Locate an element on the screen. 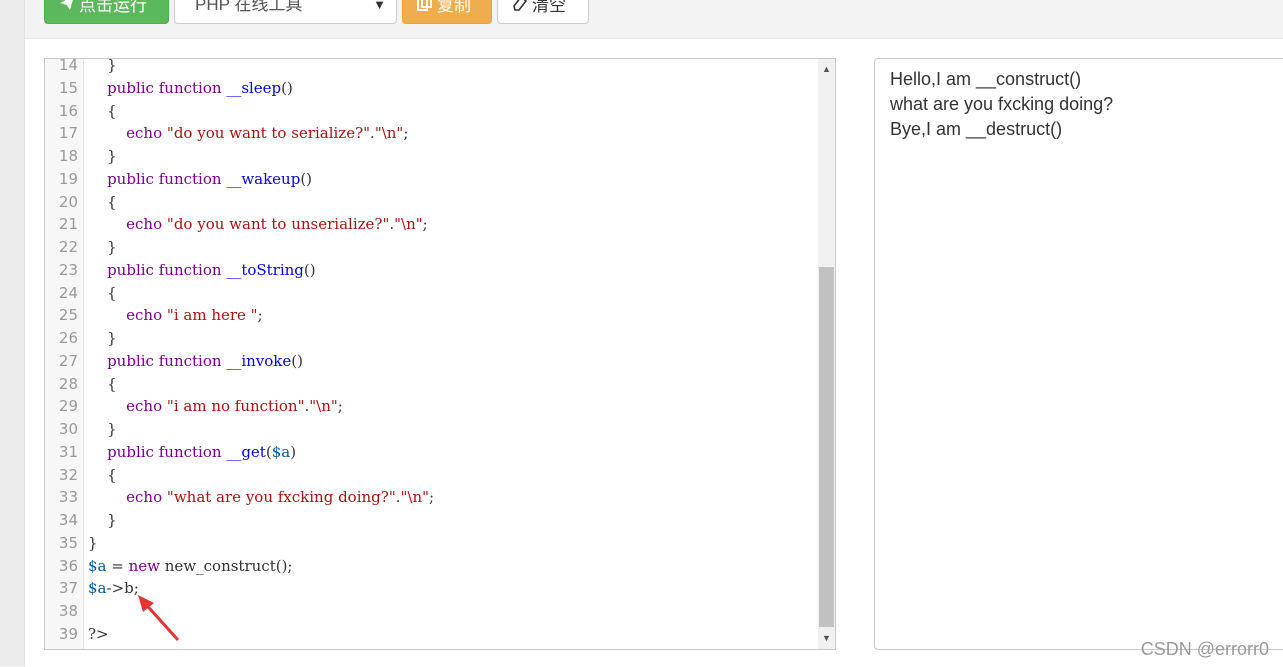 The height and width of the screenshot is (667, 1283). code-line: 27 public function __invoke() is located at coordinates (431, 361).